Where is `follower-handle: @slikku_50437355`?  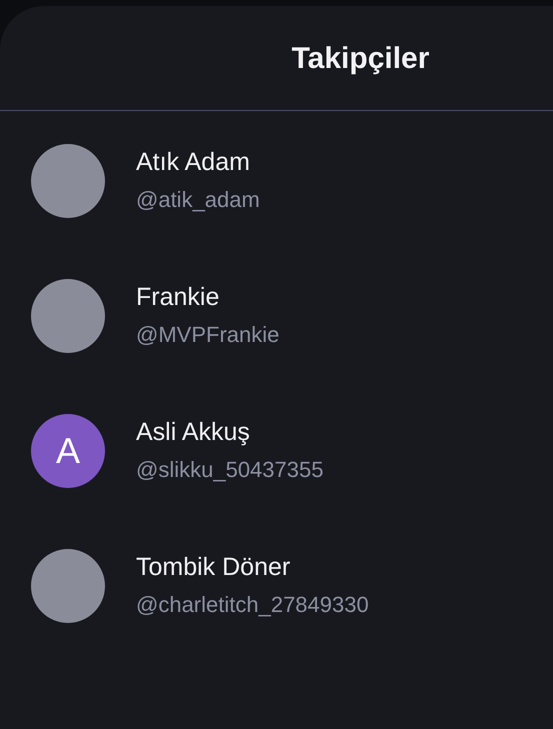 follower-handle: @slikku_50437355 is located at coordinates (230, 470).